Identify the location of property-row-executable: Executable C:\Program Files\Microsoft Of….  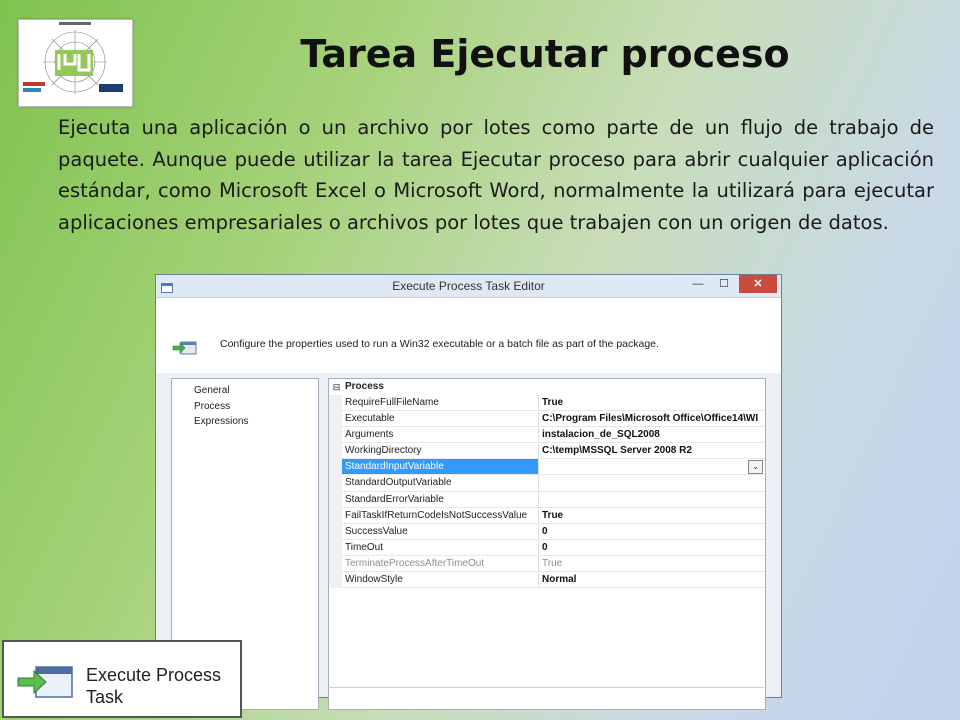
(547, 419).